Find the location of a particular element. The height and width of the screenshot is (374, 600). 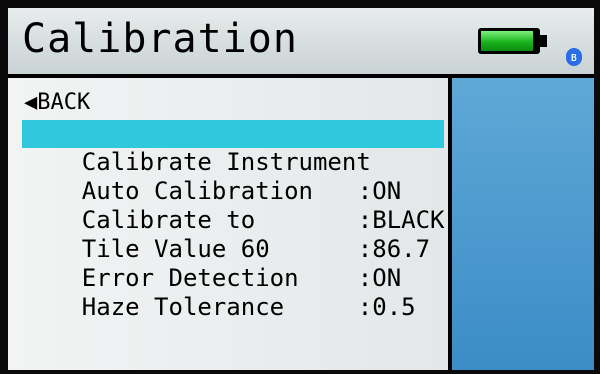

menu-item-label: Haze Tolerance is located at coordinates (183, 307).